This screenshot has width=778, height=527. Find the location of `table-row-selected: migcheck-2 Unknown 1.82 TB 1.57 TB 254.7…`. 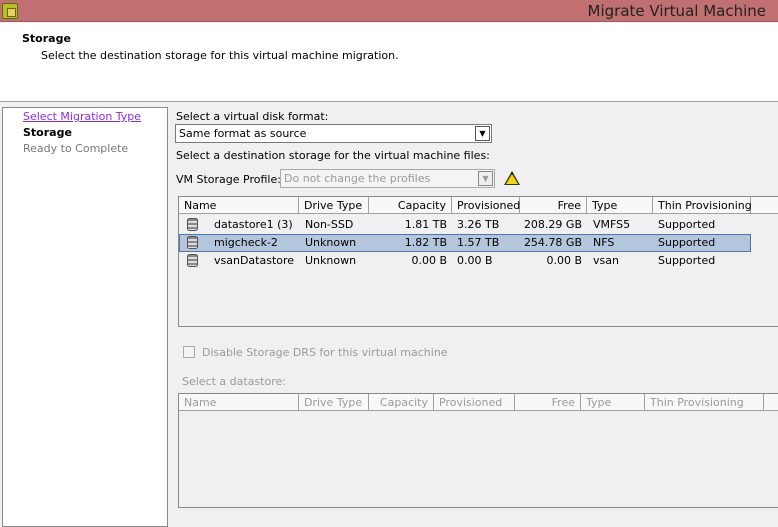

table-row-selected: migcheck-2 Unknown 1.82 TB 1.57 TB 254.7… is located at coordinates (465, 243).